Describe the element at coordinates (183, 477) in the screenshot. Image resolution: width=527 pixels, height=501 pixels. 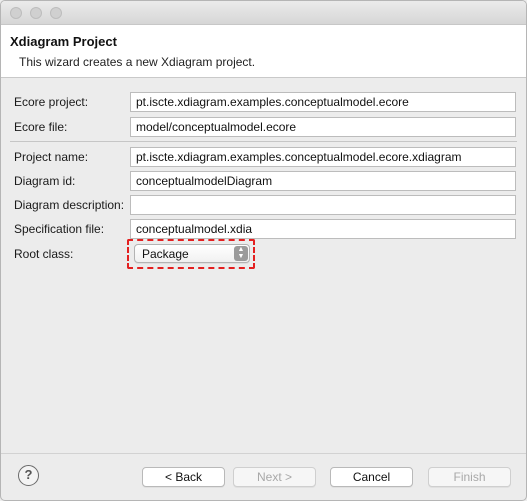
I see `back-button: < Back` at that location.